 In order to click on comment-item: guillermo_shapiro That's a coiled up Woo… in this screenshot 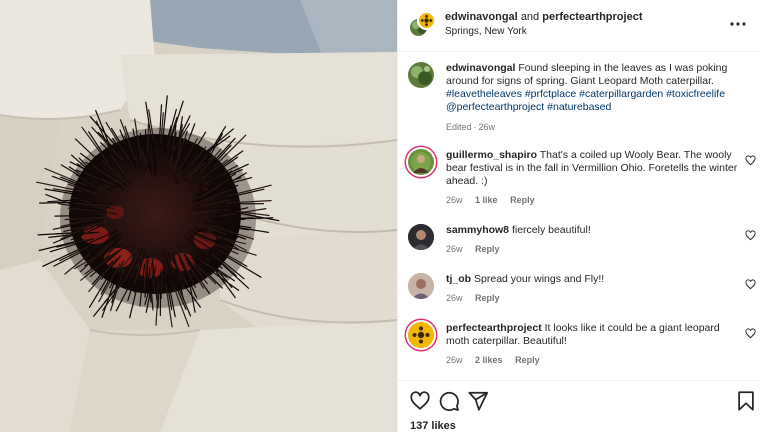, I will do `click(583, 179)`.